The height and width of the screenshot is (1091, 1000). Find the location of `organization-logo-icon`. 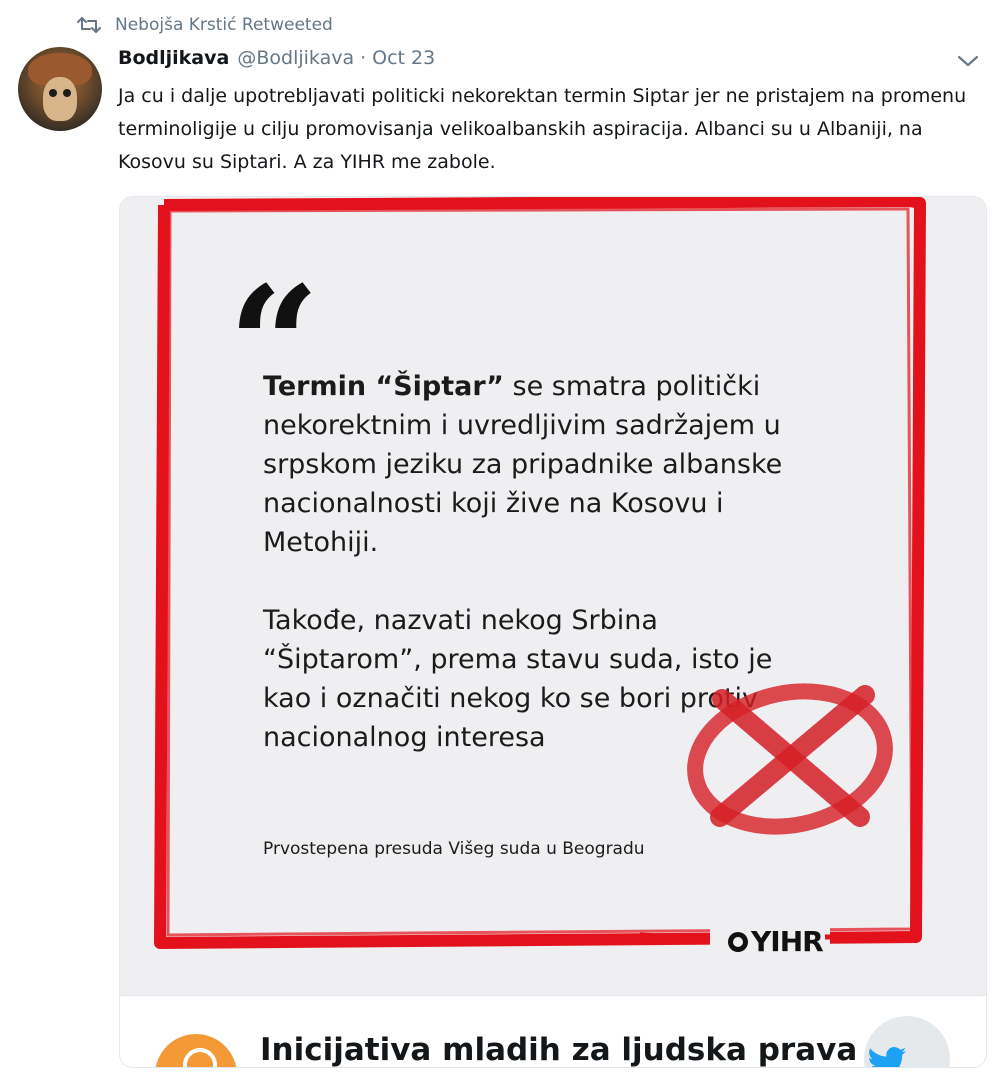

organization-logo-icon is located at coordinates (196, 1050).